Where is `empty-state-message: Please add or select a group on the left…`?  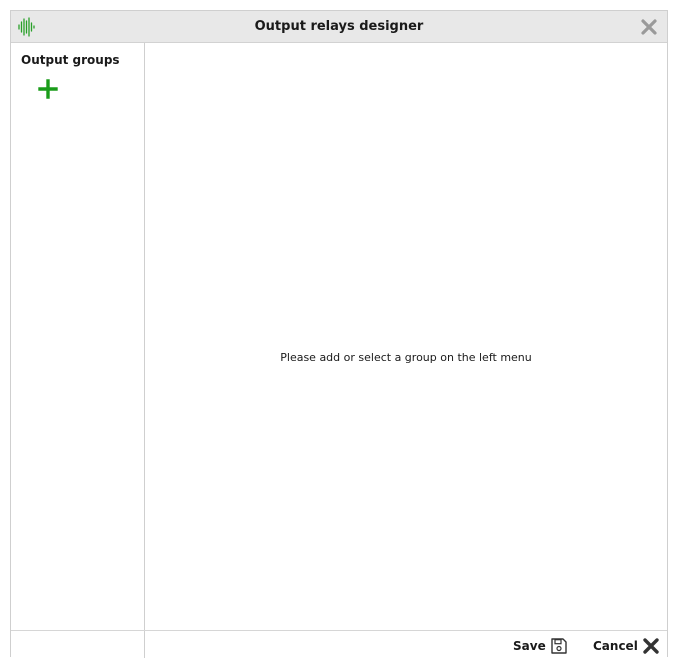 empty-state-message: Please add or select a group on the left… is located at coordinates (406, 357).